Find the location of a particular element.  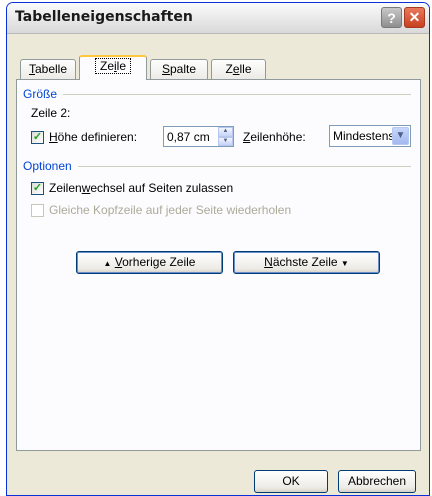

allow-row-break-label: Zeilenwechsel auf Seiten zulassen is located at coordinates (141, 188).